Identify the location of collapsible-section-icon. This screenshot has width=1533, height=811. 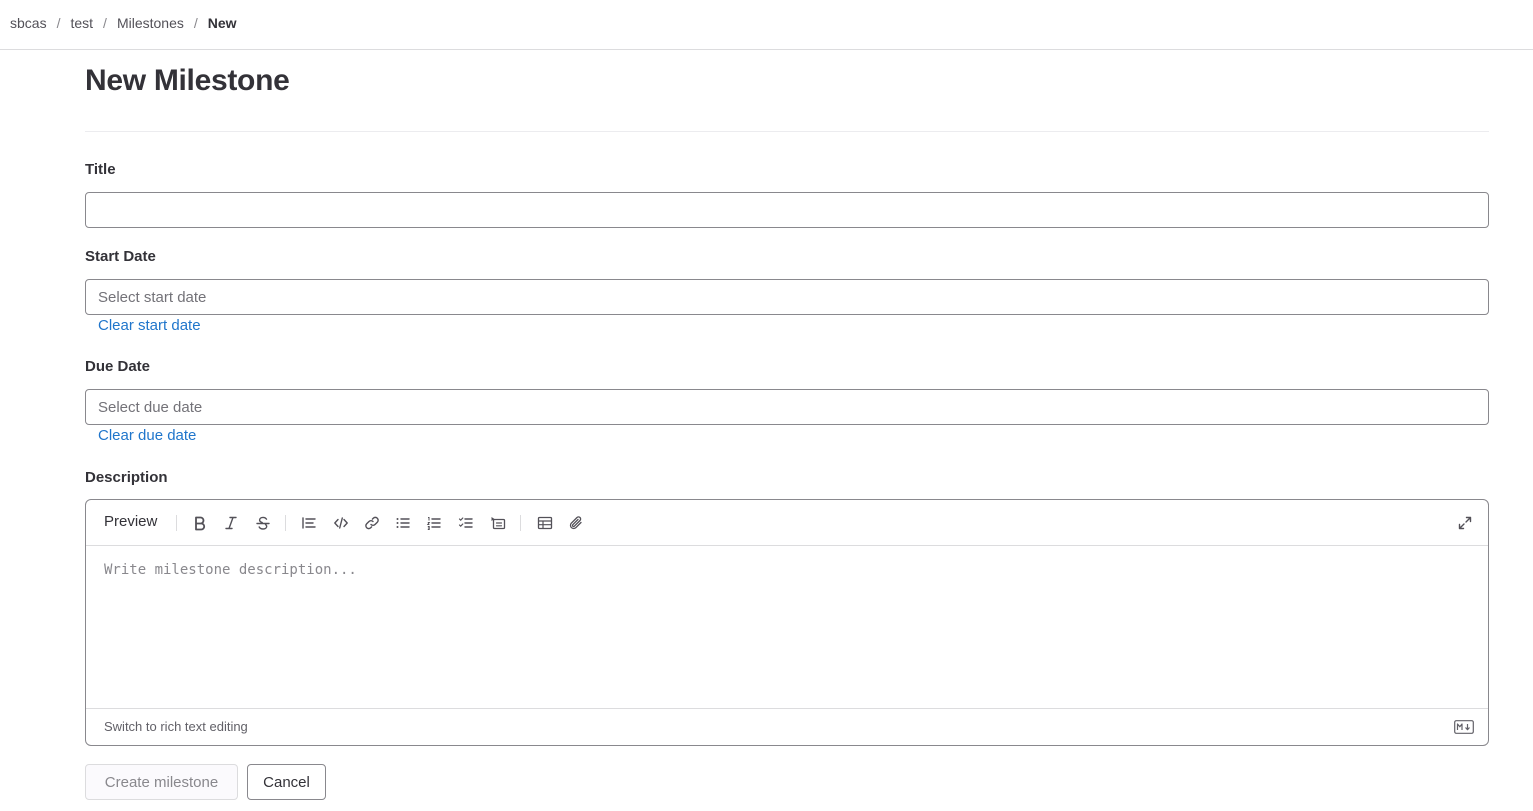
(498, 523).